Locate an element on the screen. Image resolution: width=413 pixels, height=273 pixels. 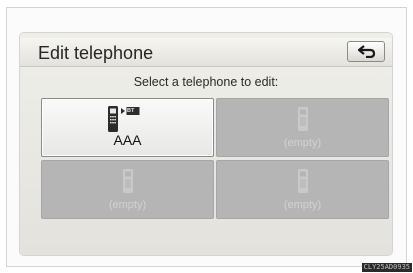
back-button is located at coordinates (366, 51).